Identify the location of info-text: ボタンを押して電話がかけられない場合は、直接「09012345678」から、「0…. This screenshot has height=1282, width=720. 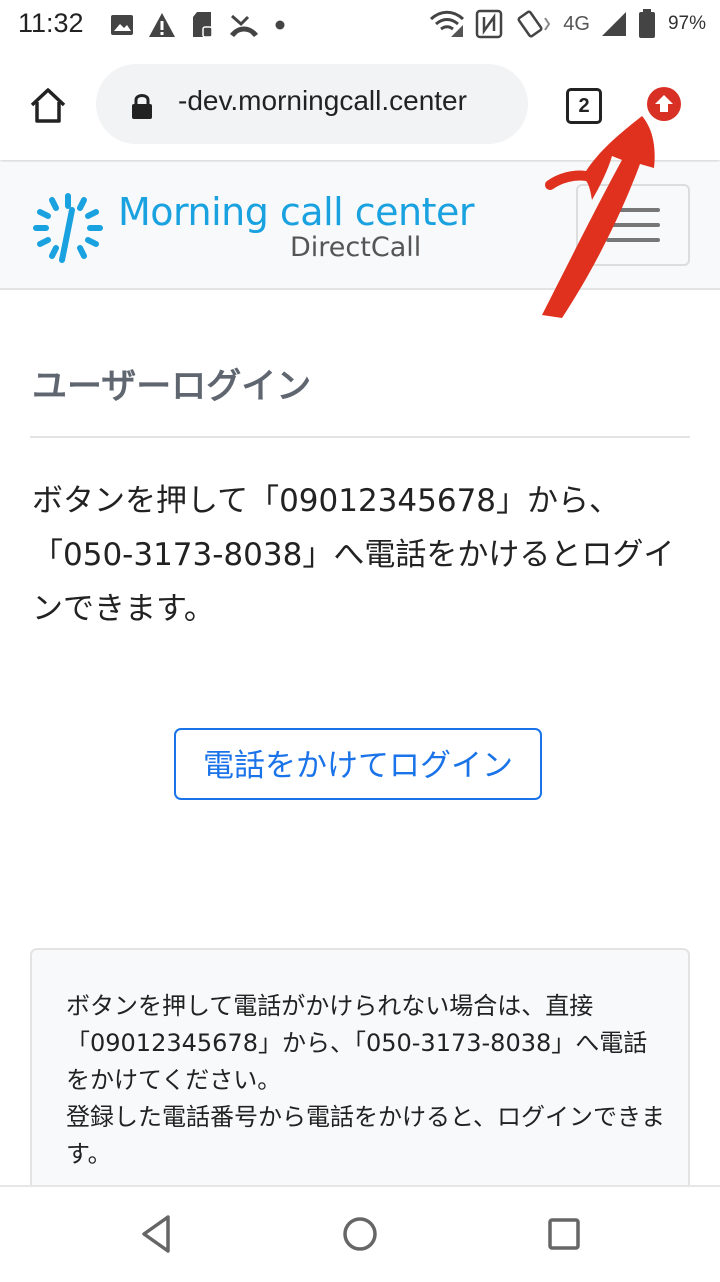
(366, 1080).